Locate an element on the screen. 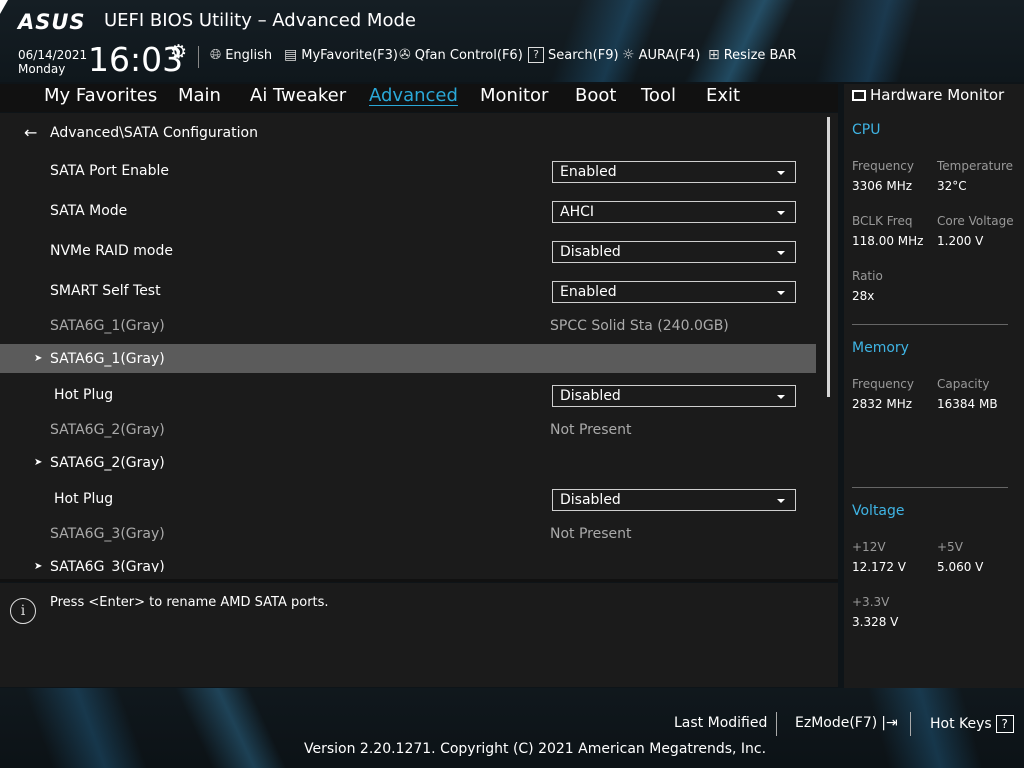 The width and height of the screenshot is (1024, 768). search-button: ? Search(F9) is located at coordinates (573, 55).